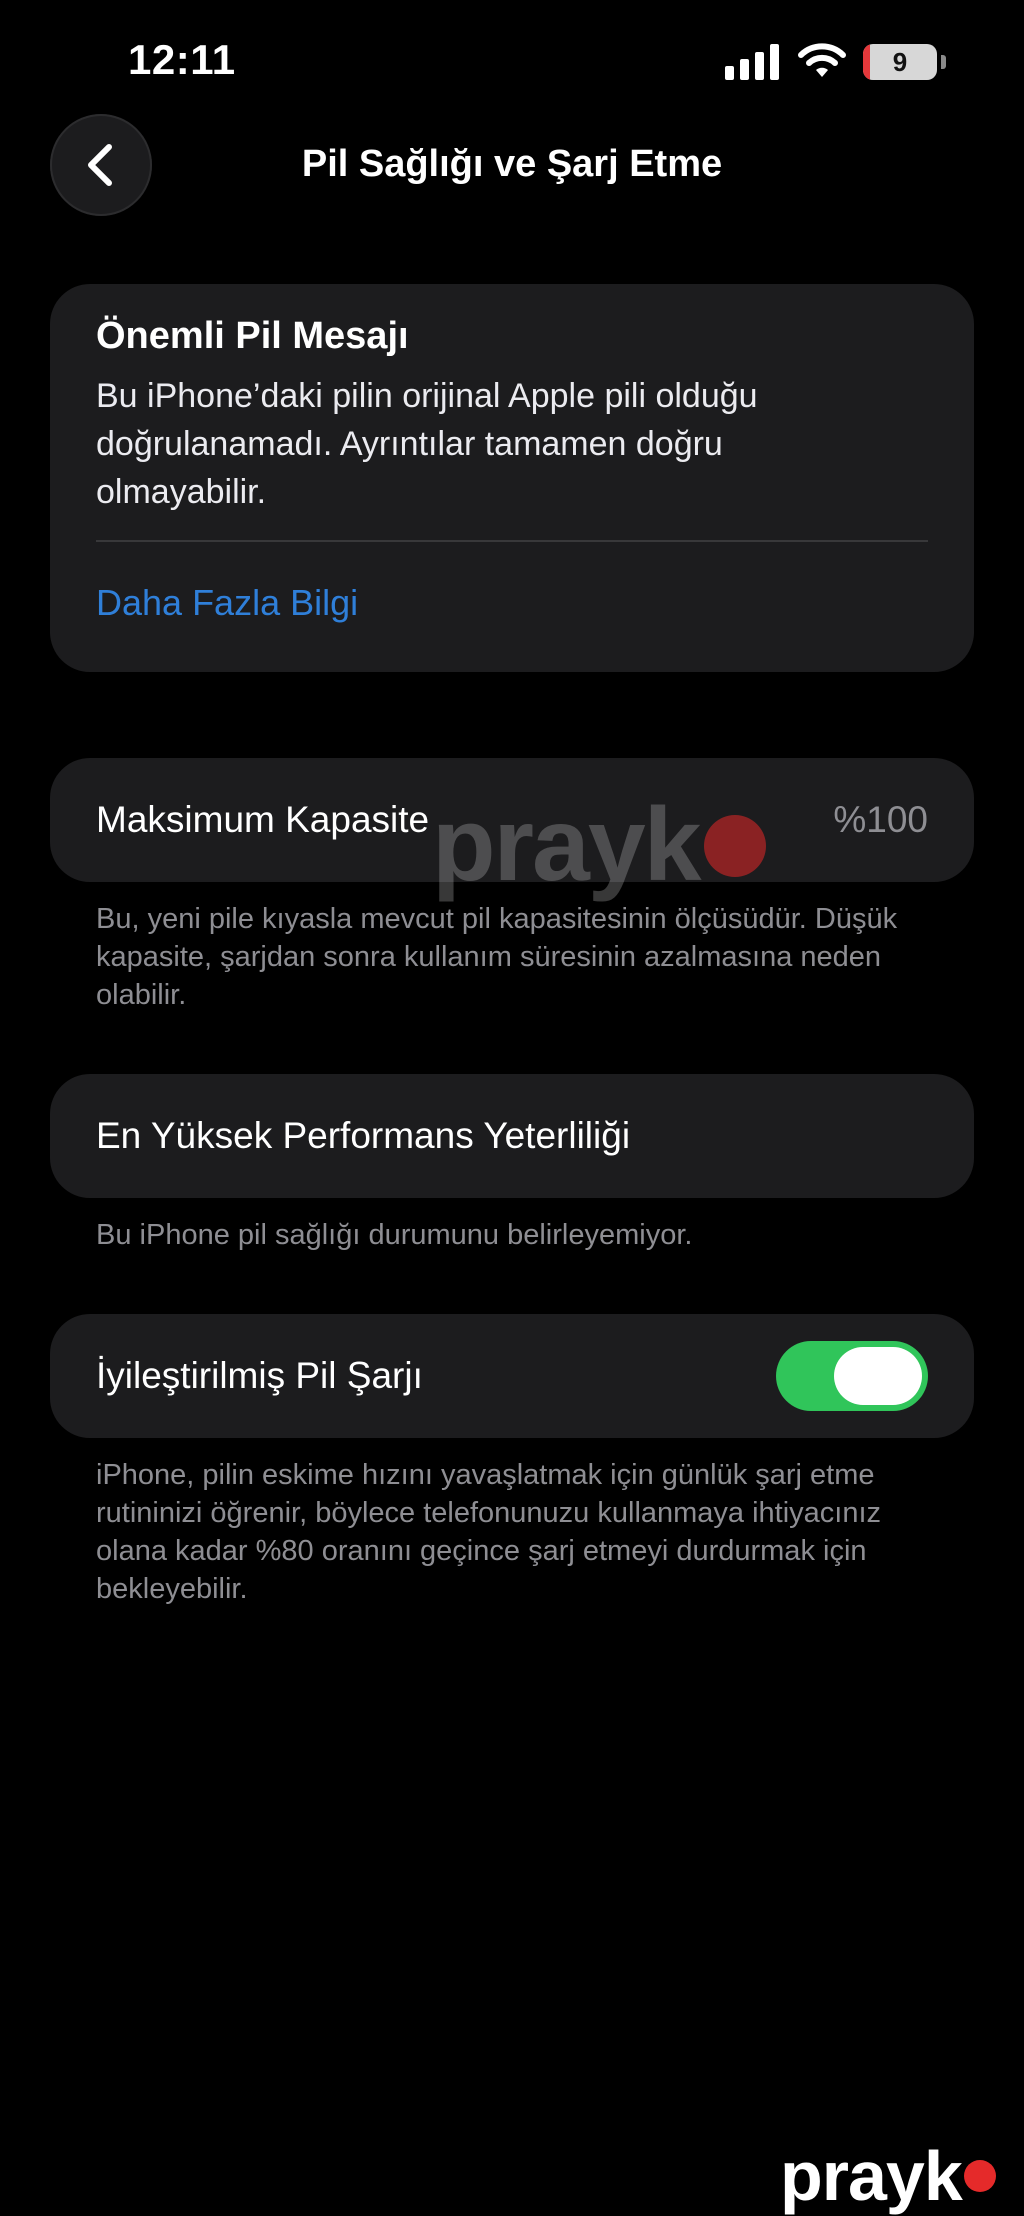  I want to click on status-icons: 9, so click(835, 62).